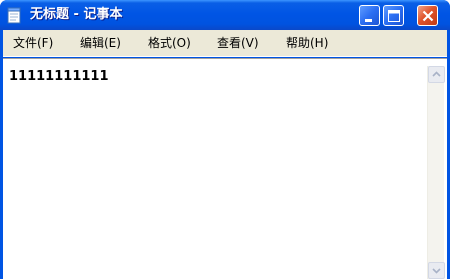 Image resolution: width=450 pixels, height=279 pixels. I want to click on maximize-icon, so click(394, 16).